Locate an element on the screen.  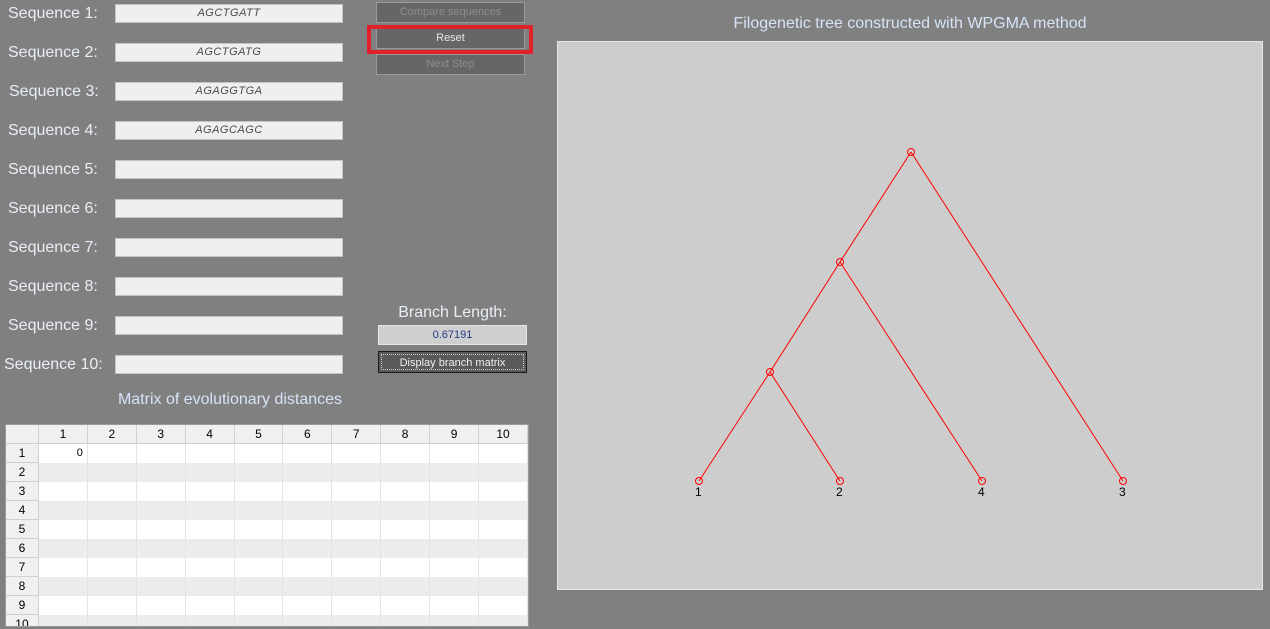
sequence-8-input is located at coordinates (229, 286).